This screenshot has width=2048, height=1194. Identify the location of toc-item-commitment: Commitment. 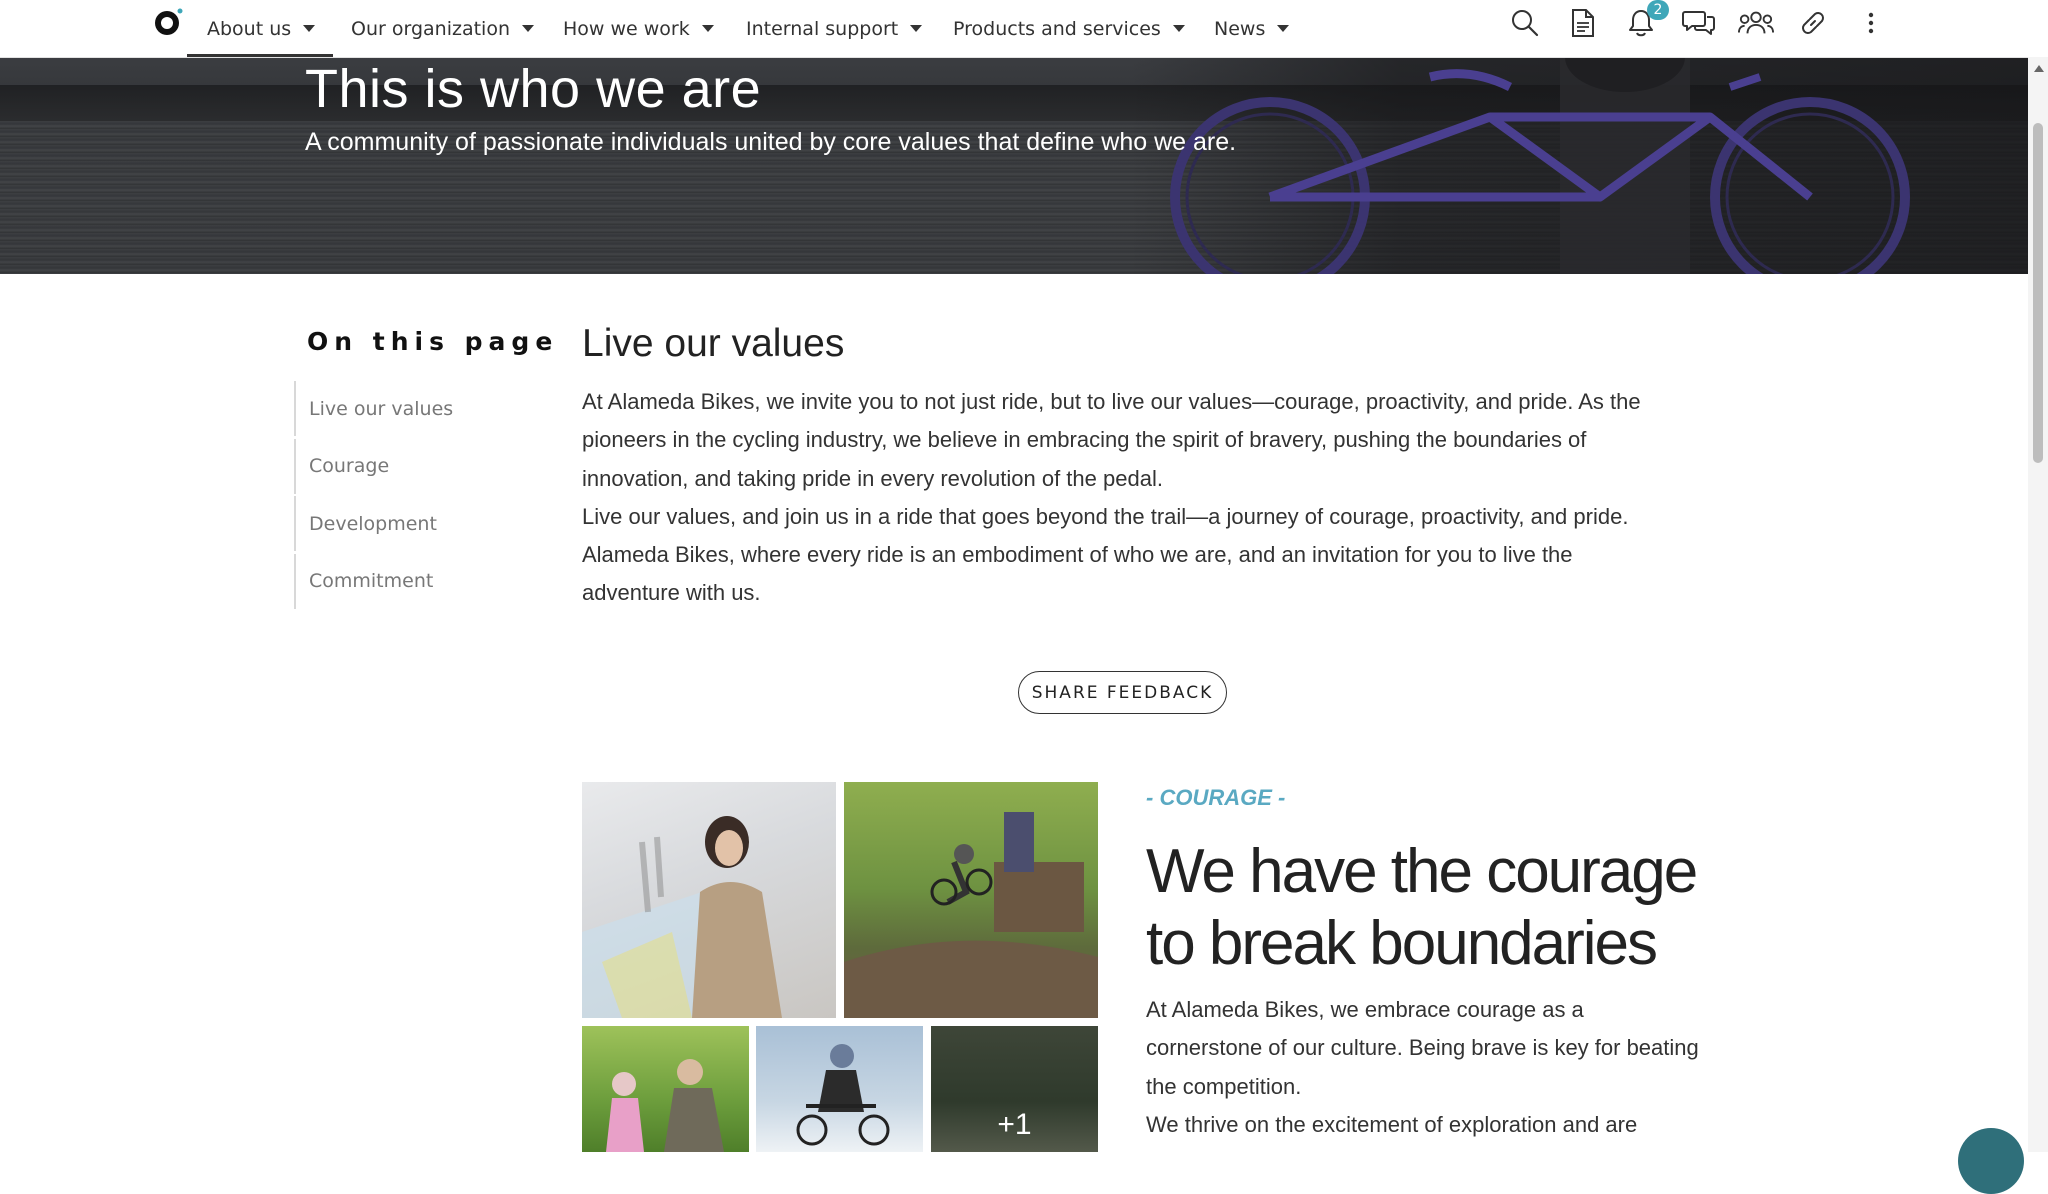
(409, 581).